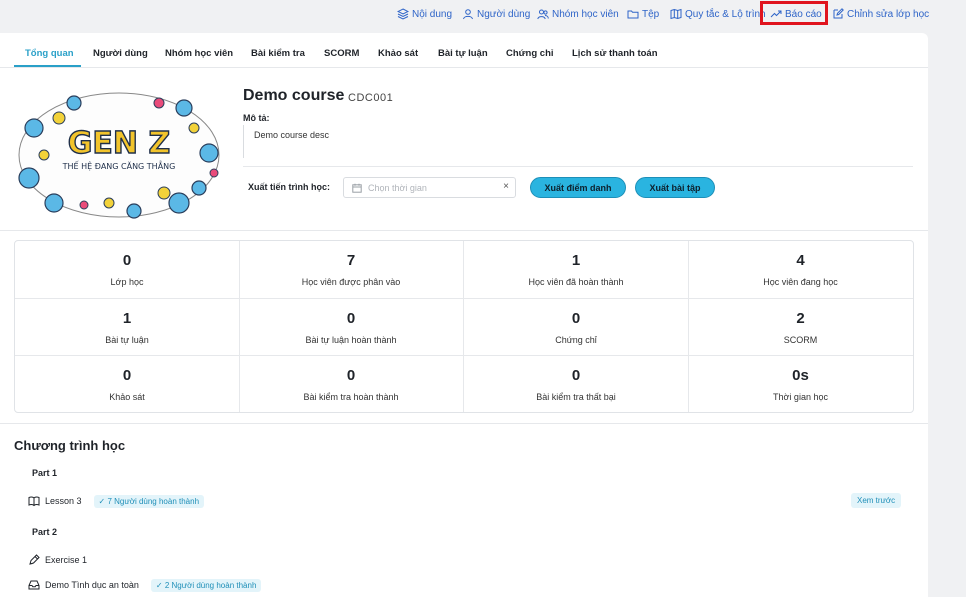 The height and width of the screenshot is (597, 966). What do you see at coordinates (256, 118) in the screenshot?
I see `description-label: Mô tả:` at bounding box center [256, 118].